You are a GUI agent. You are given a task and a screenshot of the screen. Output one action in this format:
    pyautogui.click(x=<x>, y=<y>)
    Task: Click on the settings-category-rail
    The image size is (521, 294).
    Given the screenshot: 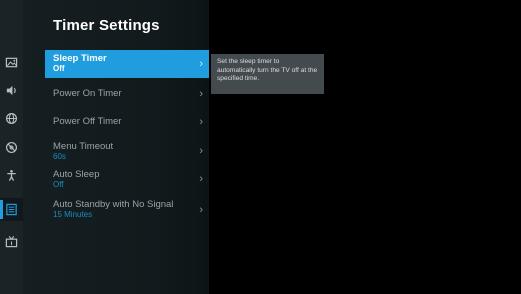 What is the action you would take?
    pyautogui.click(x=11, y=147)
    